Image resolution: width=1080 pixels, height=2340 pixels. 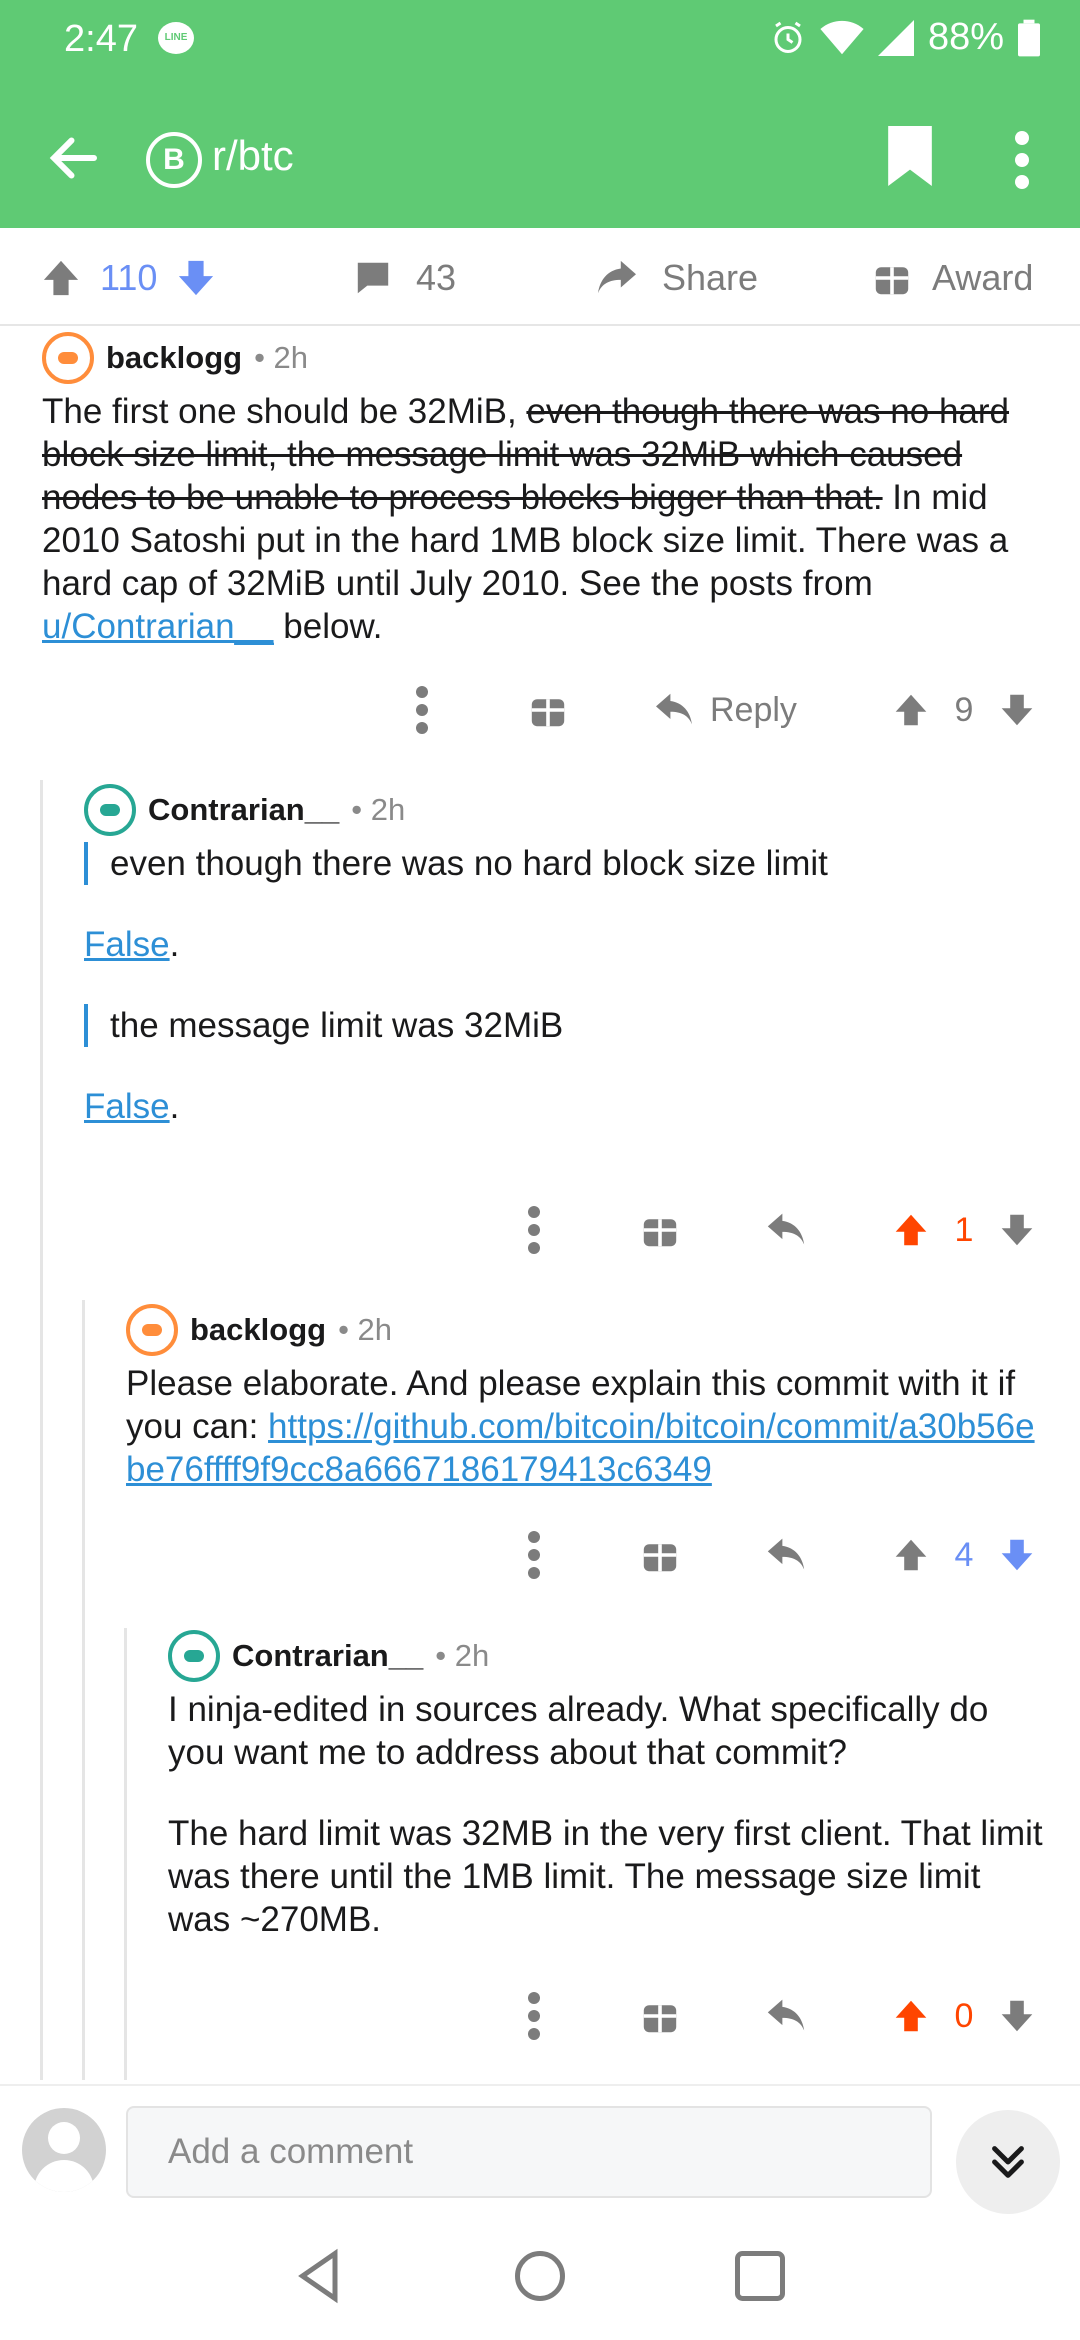 What do you see at coordinates (964, 2015) in the screenshot?
I see `comment-score: 0` at bounding box center [964, 2015].